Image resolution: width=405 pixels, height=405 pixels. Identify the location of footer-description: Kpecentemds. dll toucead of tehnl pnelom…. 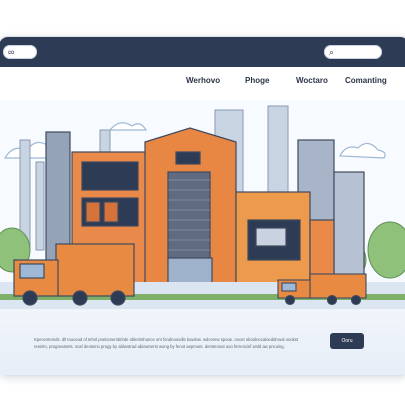
(180, 343).